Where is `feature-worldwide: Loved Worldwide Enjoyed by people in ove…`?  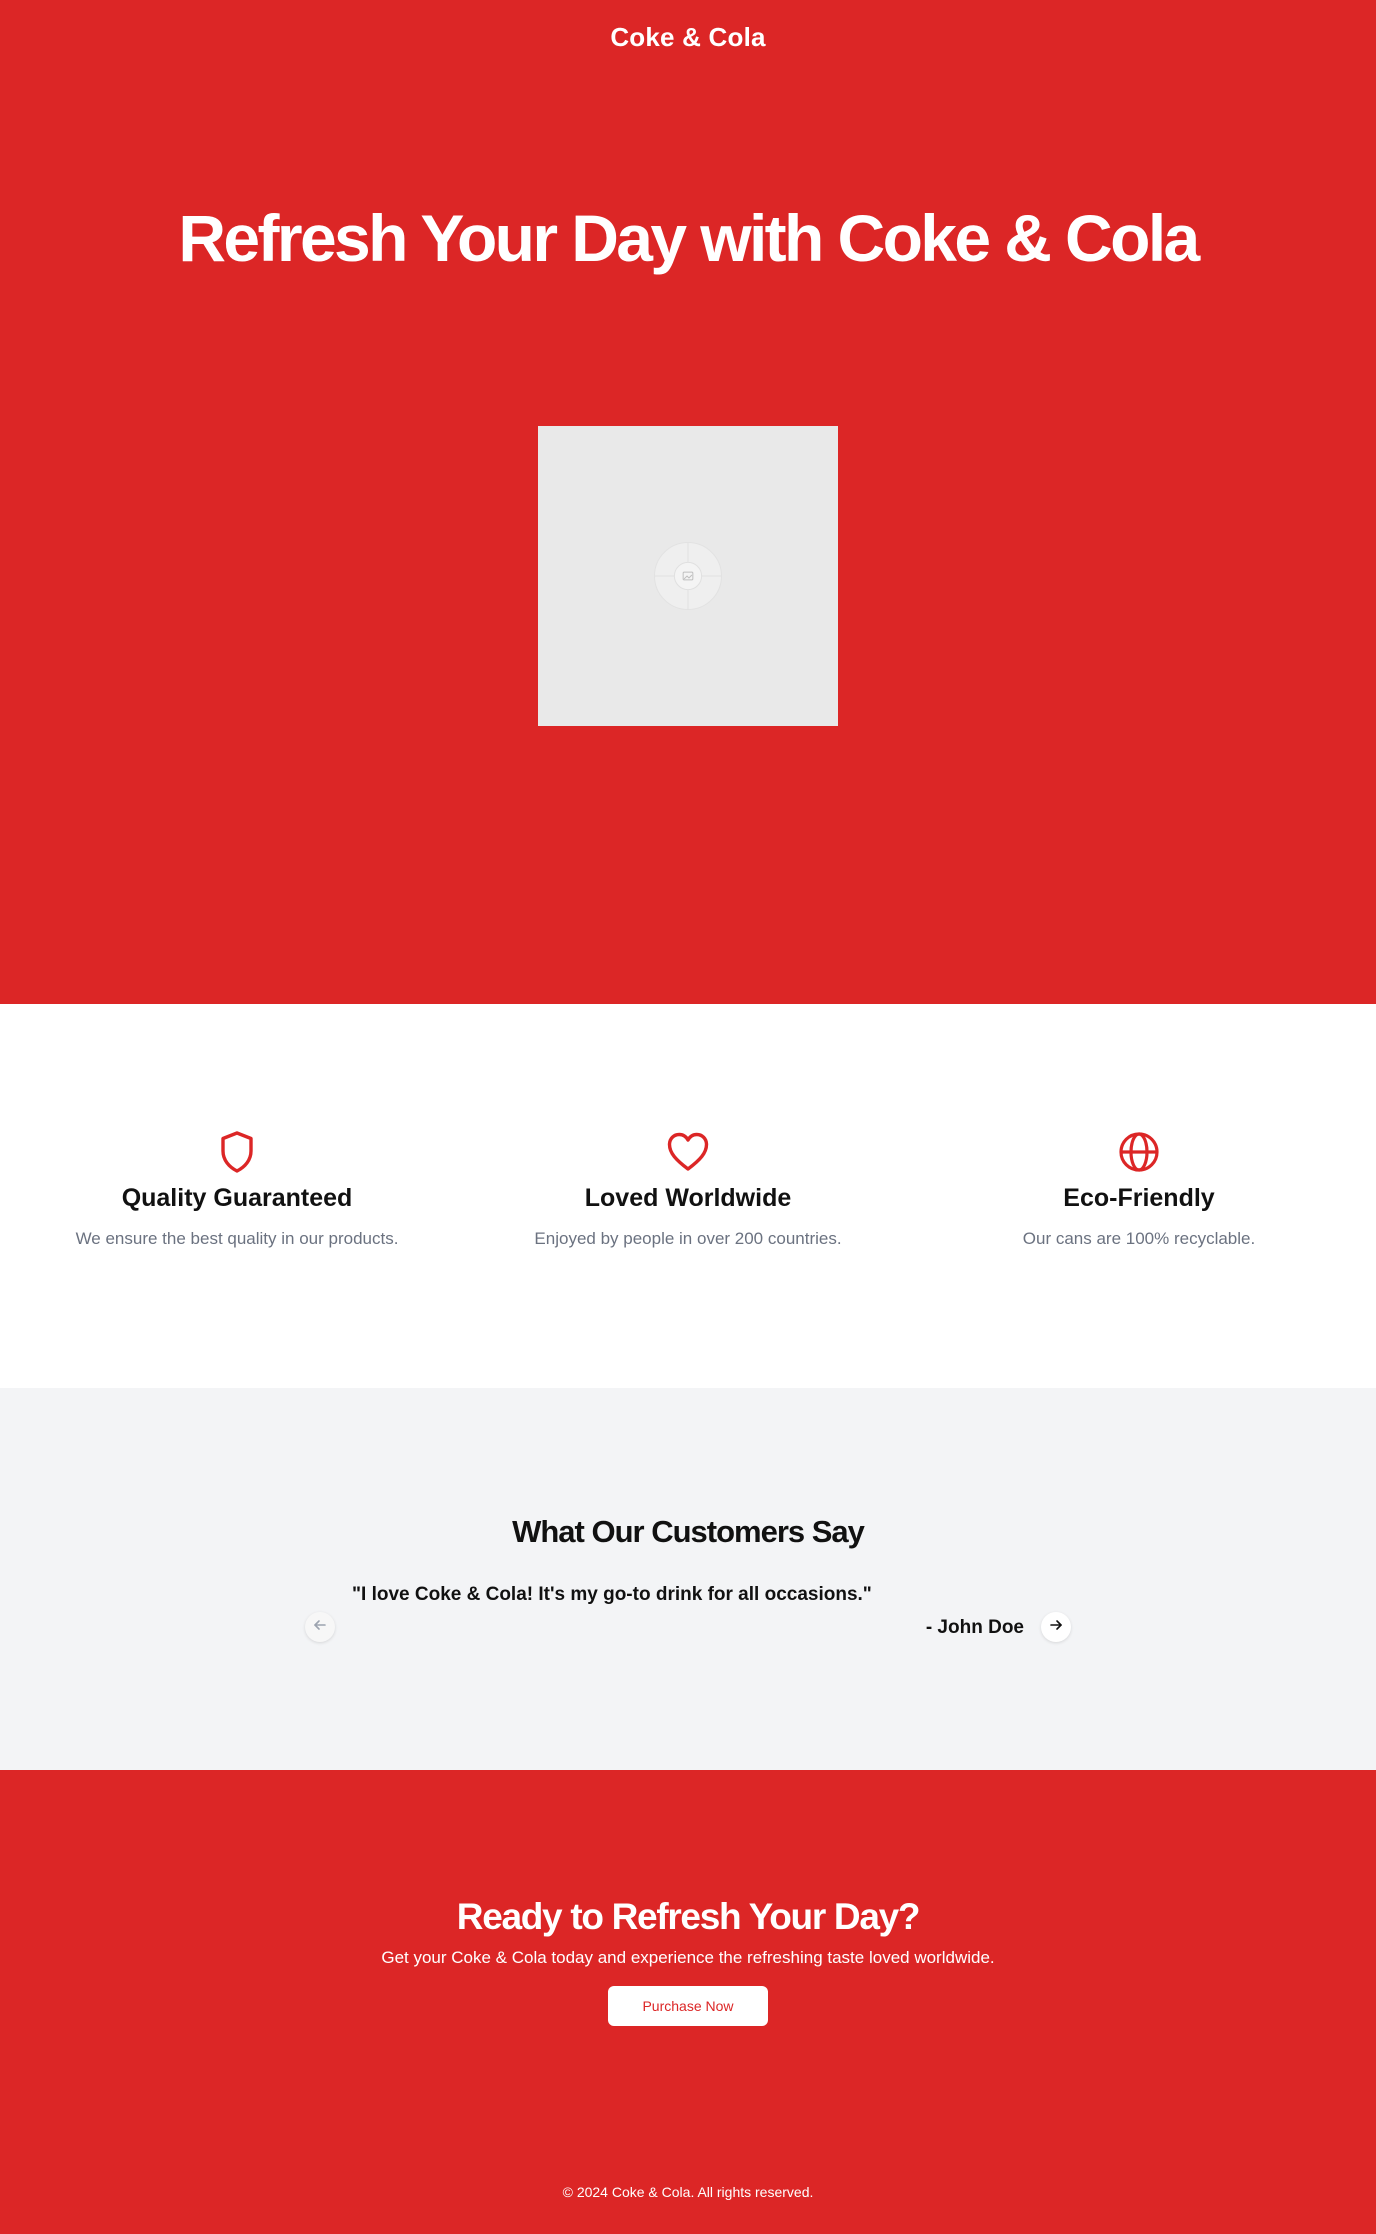 feature-worldwide: Loved Worldwide Enjoyed by people in ove… is located at coordinates (688, 1189).